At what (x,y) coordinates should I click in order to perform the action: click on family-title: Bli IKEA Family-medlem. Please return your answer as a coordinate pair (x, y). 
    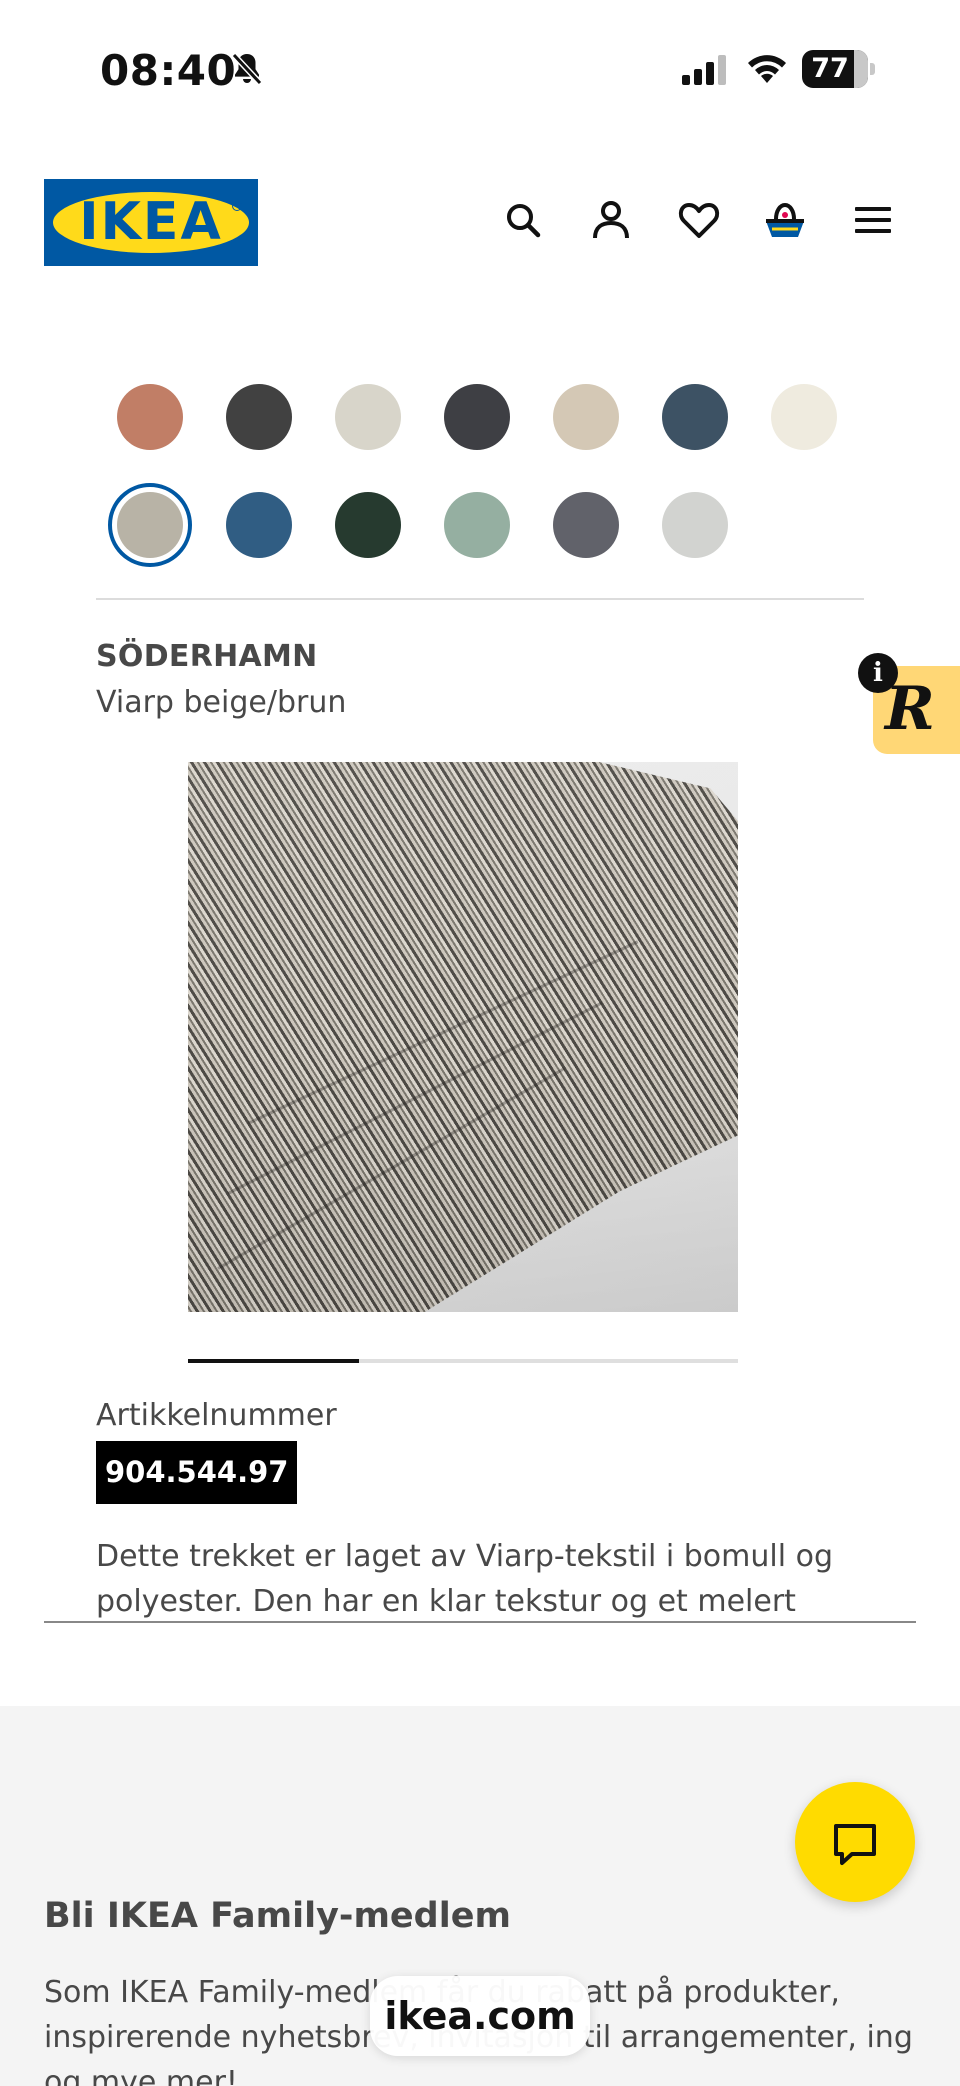
    Looking at the image, I should click on (277, 1916).